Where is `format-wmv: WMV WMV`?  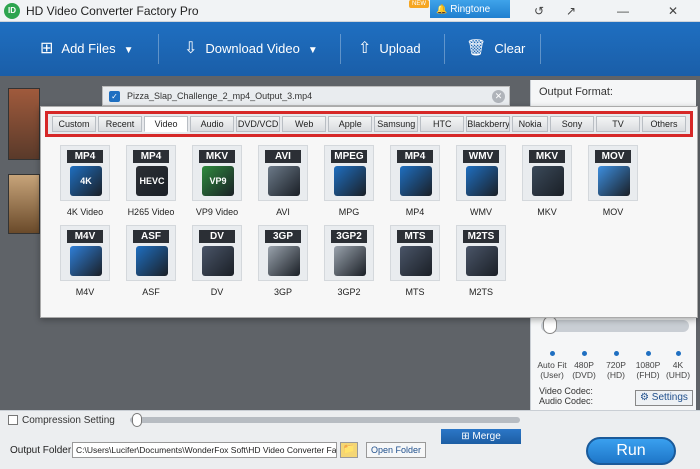 format-wmv: WMV WMV is located at coordinates (481, 181).